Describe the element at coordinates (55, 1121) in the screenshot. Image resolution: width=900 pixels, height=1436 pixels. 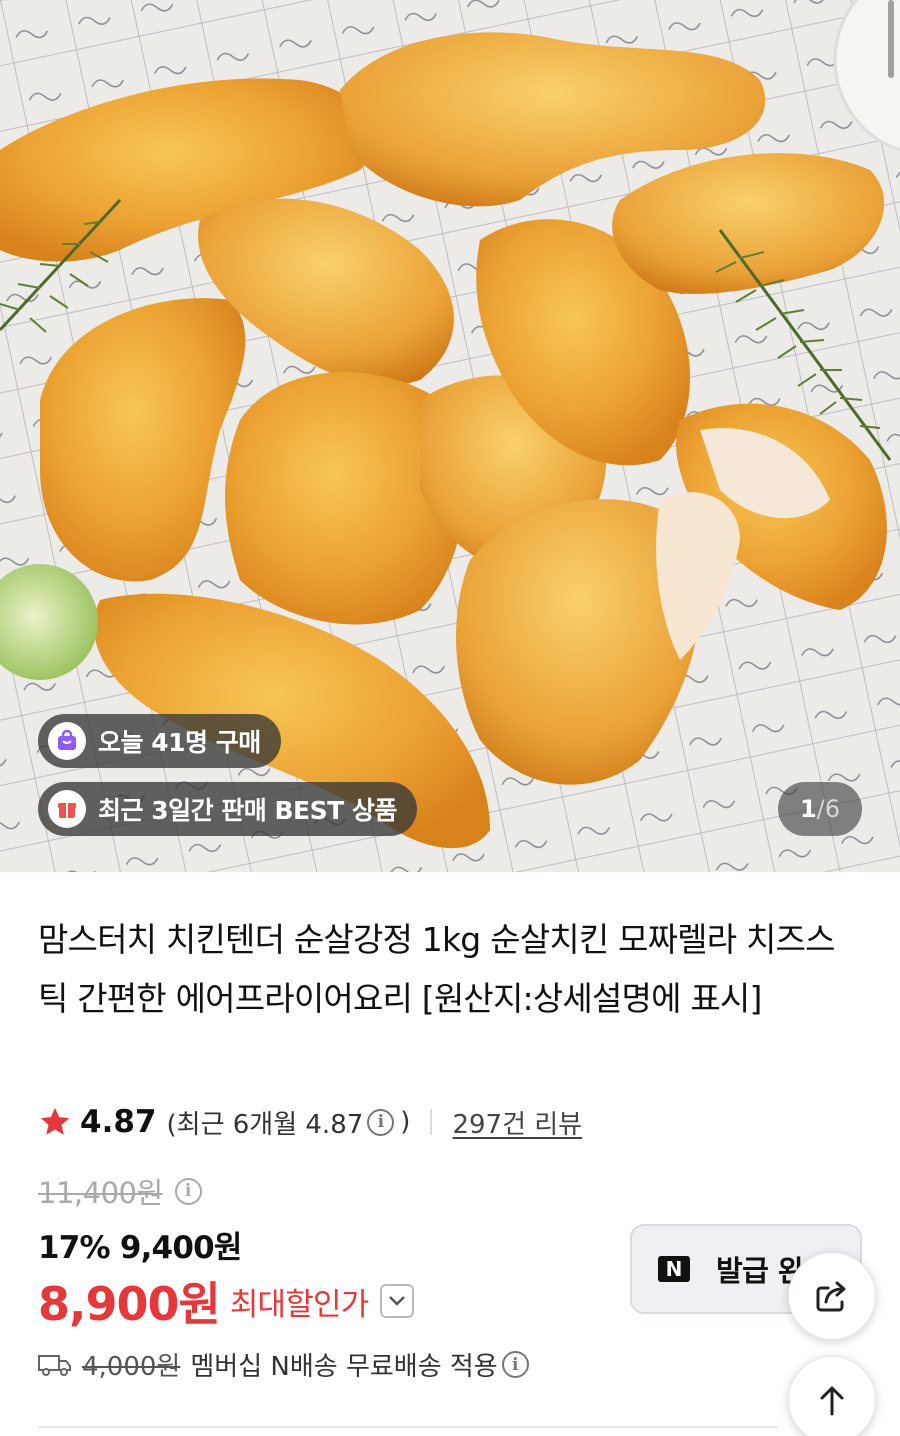
I see `star-icon` at that location.